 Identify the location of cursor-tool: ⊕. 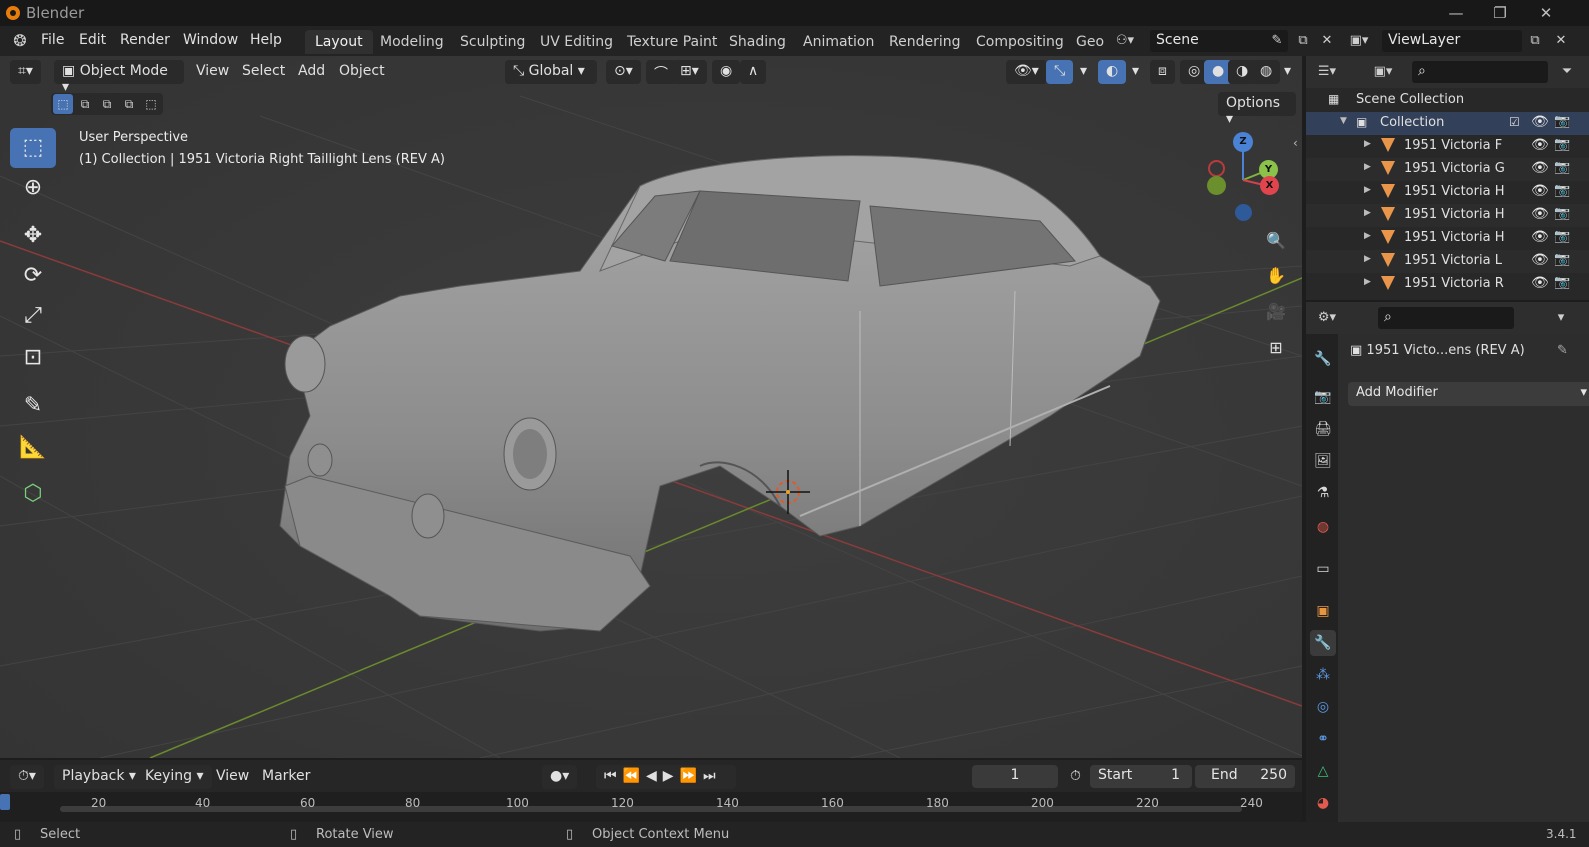
(33, 188).